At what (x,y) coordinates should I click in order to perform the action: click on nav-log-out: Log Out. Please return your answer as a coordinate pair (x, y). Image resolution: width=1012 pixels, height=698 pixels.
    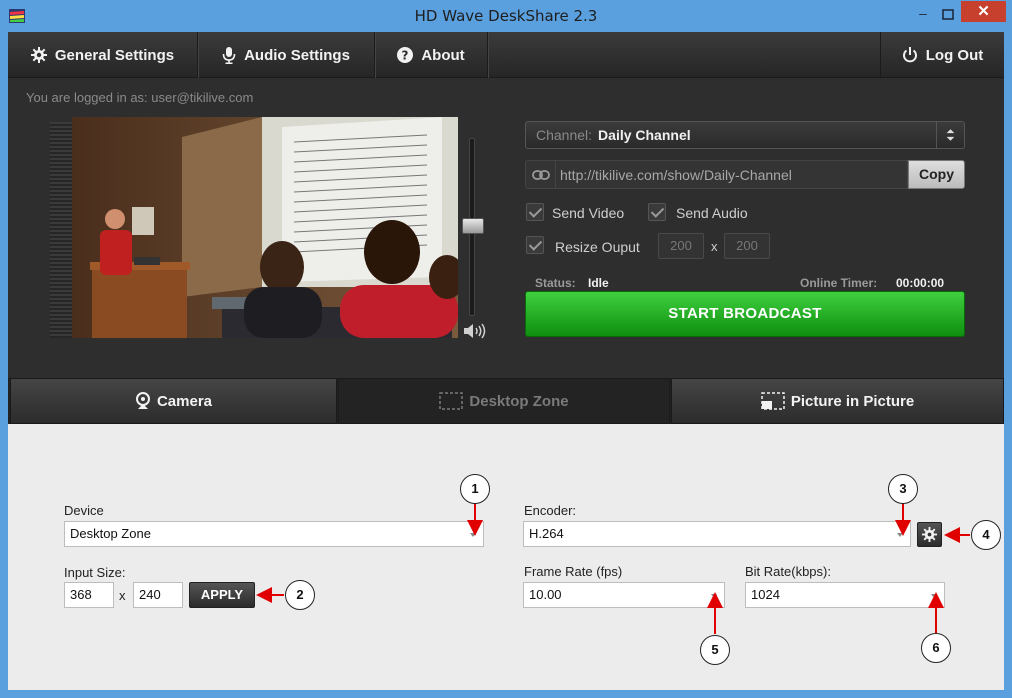
    Looking at the image, I should click on (942, 55).